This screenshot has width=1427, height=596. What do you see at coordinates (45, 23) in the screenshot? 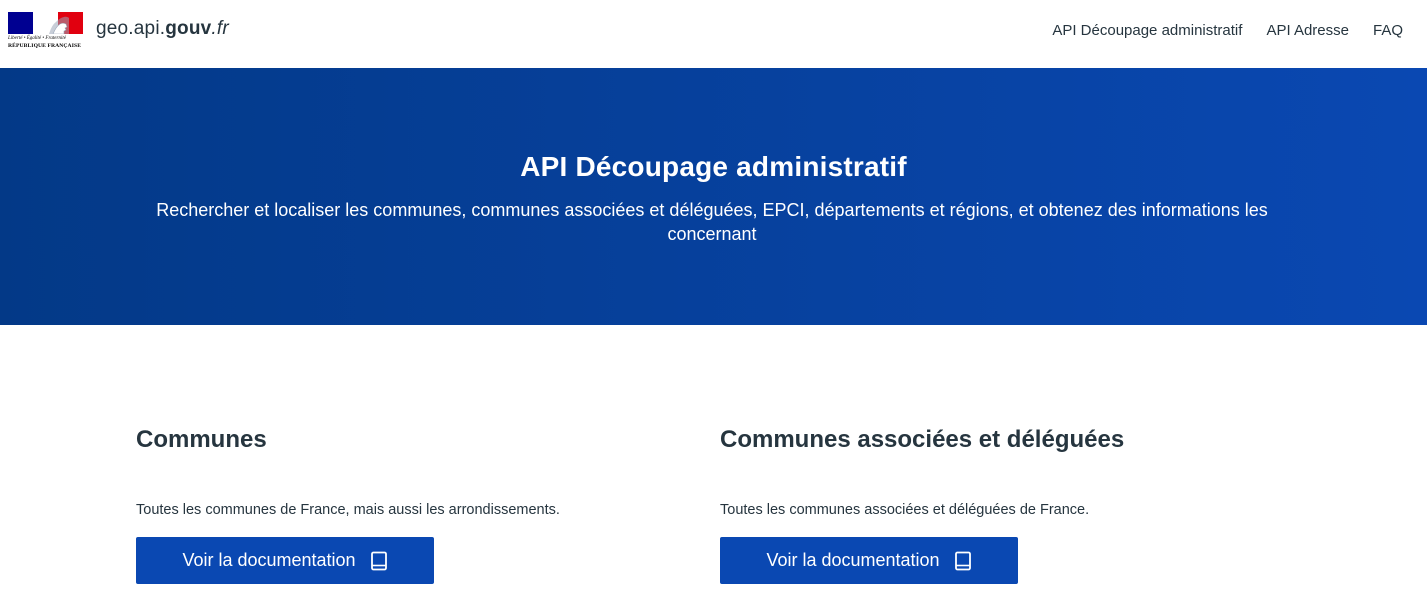
I see `tricolor-flag-icon` at bounding box center [45, 23].